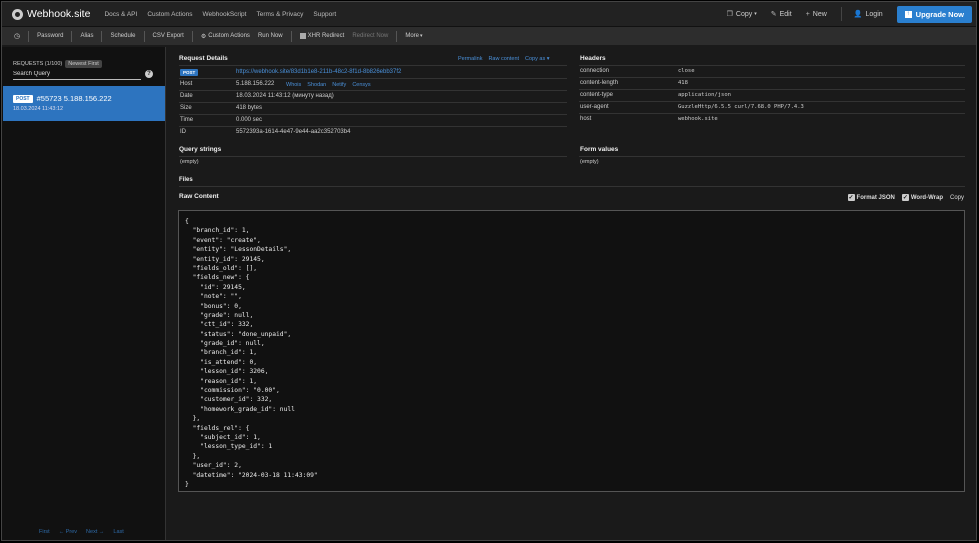  I want to click on time-label: Time, so click(187, 120).